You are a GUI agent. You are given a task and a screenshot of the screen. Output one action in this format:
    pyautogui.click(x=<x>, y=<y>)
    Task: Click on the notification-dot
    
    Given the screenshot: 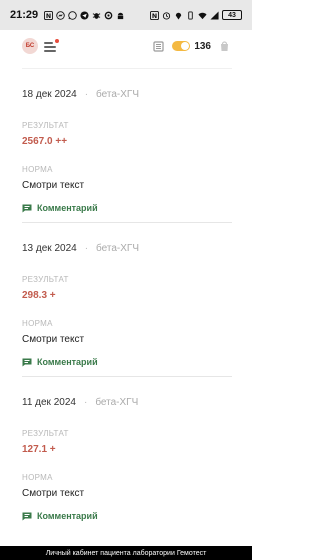 What is the action you would take?
    pyautogui.click(x=57, y=41)
    